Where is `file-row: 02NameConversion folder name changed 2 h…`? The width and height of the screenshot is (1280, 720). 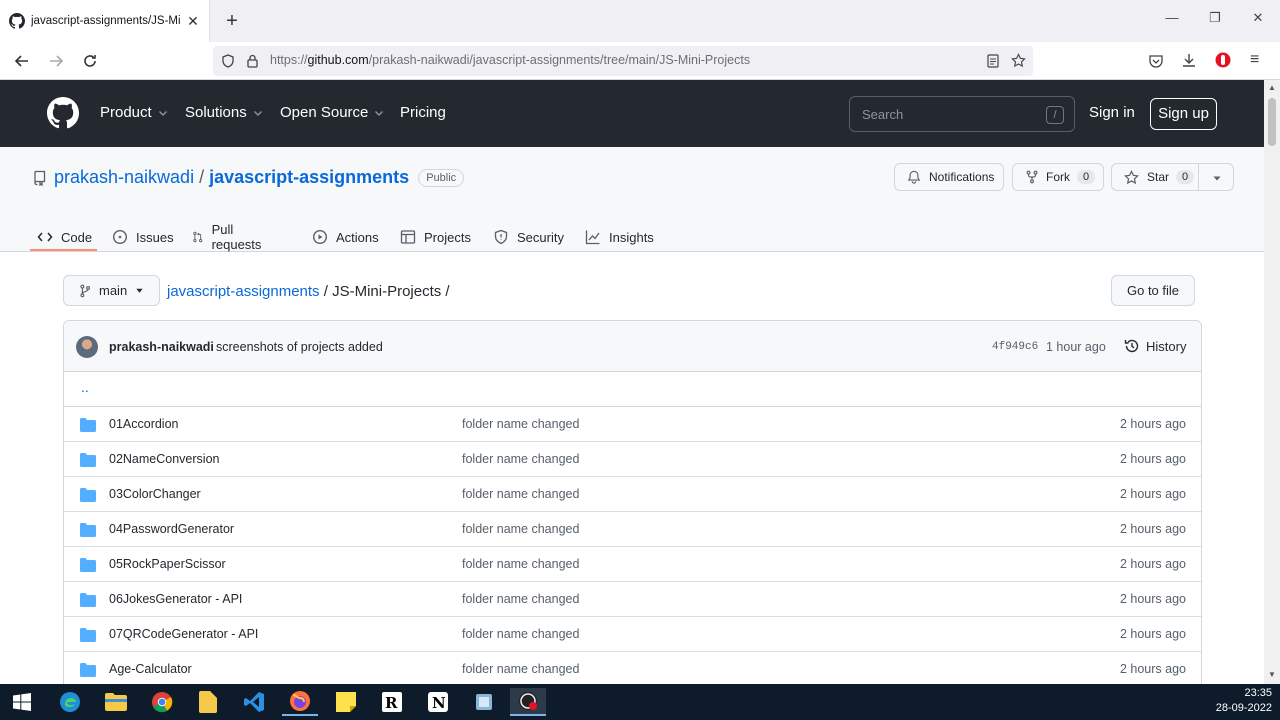
file-row: 02NameConversion folder name changed 2 h… is located at coordinates (632, 459).